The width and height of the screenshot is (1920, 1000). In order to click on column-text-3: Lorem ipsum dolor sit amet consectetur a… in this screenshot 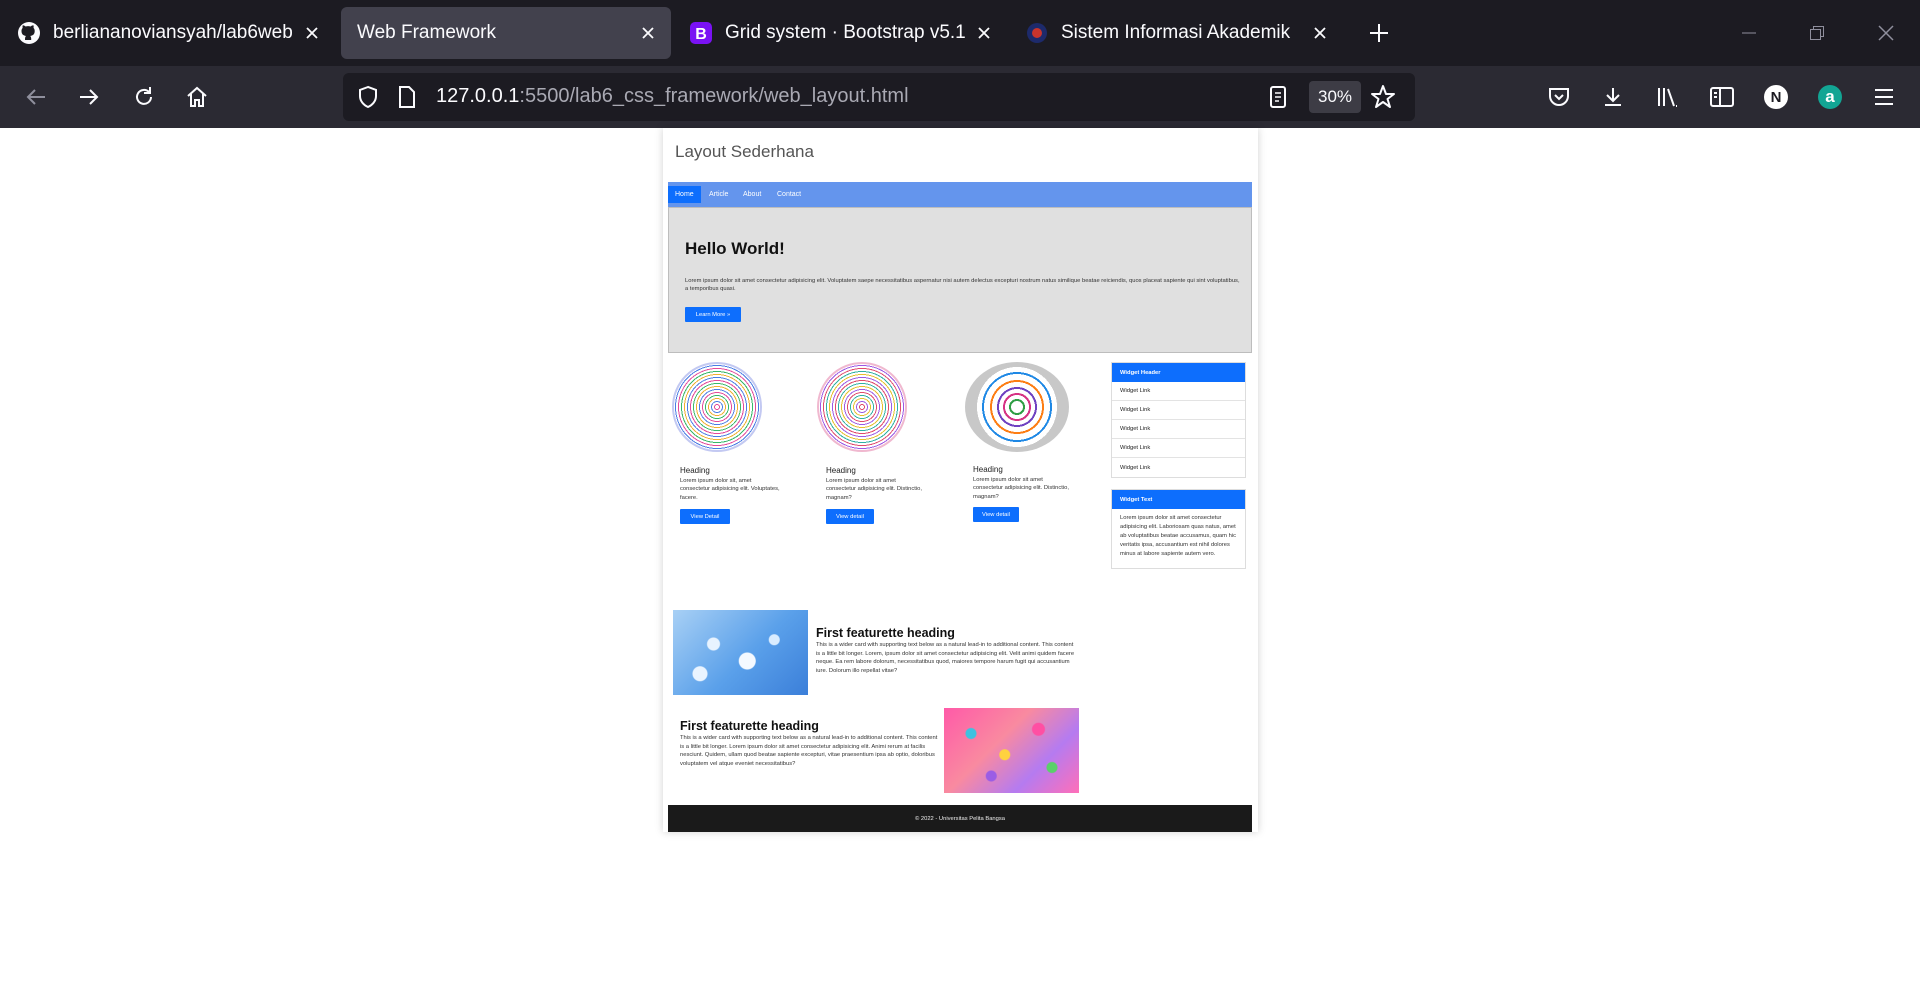, I will do `click(1021, 488)`.